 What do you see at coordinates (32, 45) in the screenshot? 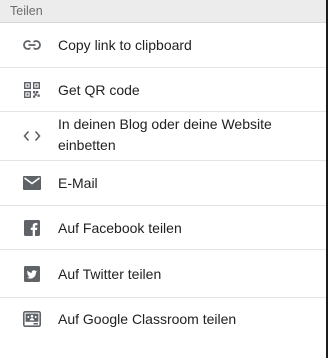
I see `link-icon` at bounding box center [32, 45].